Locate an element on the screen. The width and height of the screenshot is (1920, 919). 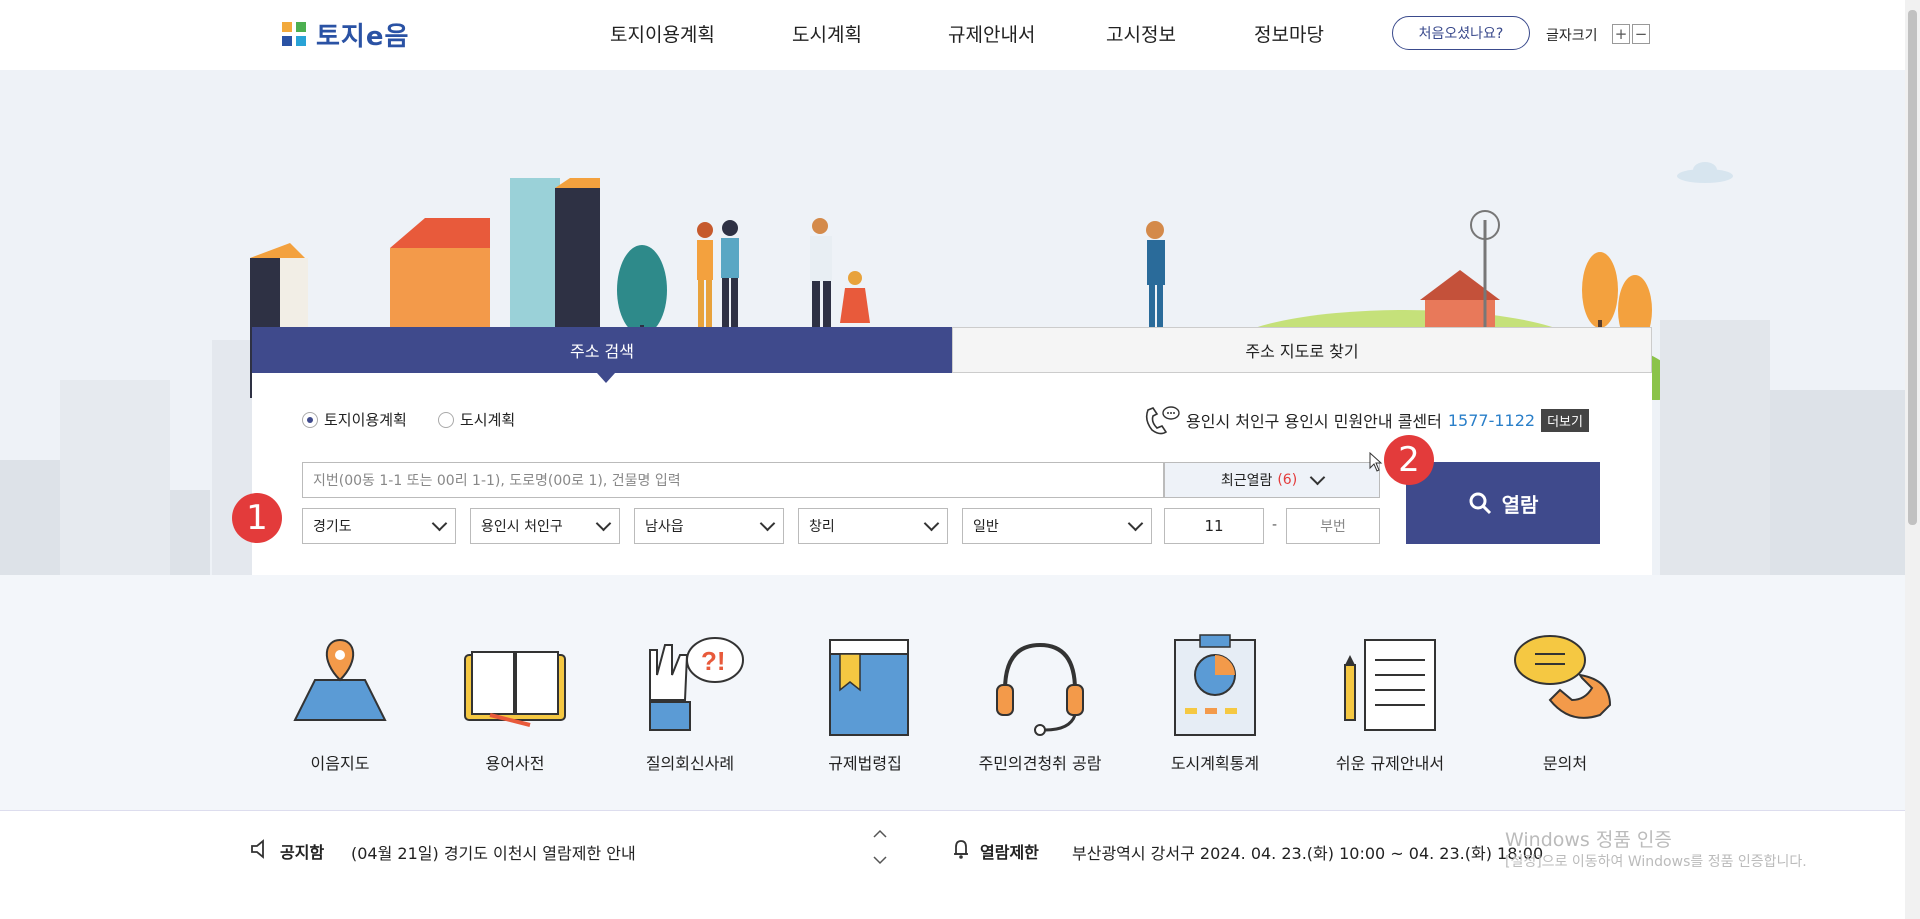
scrollbar-thumb is located at coordinates (1912, 267).